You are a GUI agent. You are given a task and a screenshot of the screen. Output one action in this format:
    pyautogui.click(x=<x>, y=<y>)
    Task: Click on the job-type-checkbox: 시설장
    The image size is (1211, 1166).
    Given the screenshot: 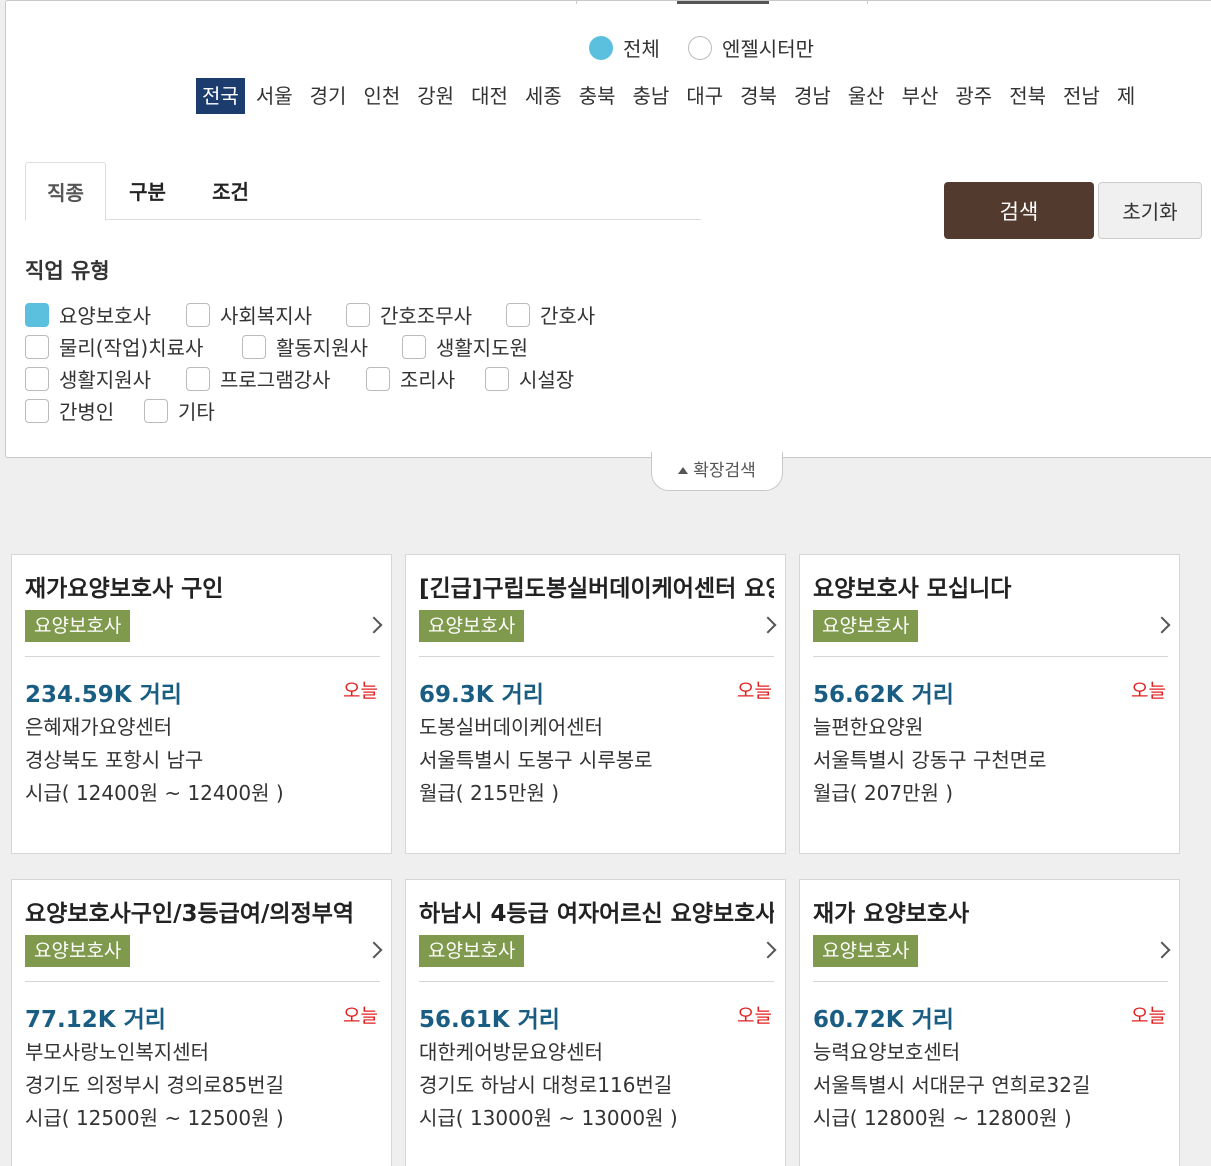 What is the action you would take?
    pyautogui.click(x=529, y=378)
    